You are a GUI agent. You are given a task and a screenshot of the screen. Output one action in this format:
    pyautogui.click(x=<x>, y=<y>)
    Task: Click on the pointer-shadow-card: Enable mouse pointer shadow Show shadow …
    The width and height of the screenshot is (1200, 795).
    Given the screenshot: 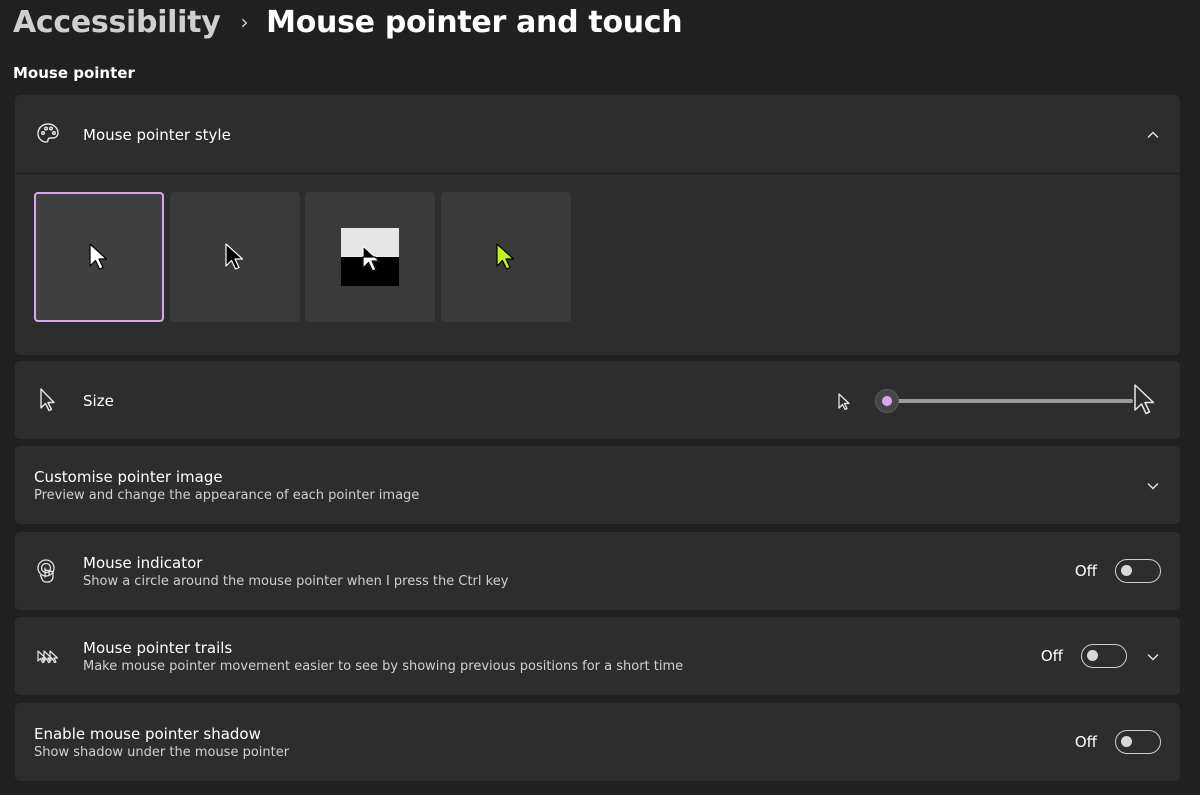 What is the action you would take?
    pyautogui.click(x=597, y=742)
    